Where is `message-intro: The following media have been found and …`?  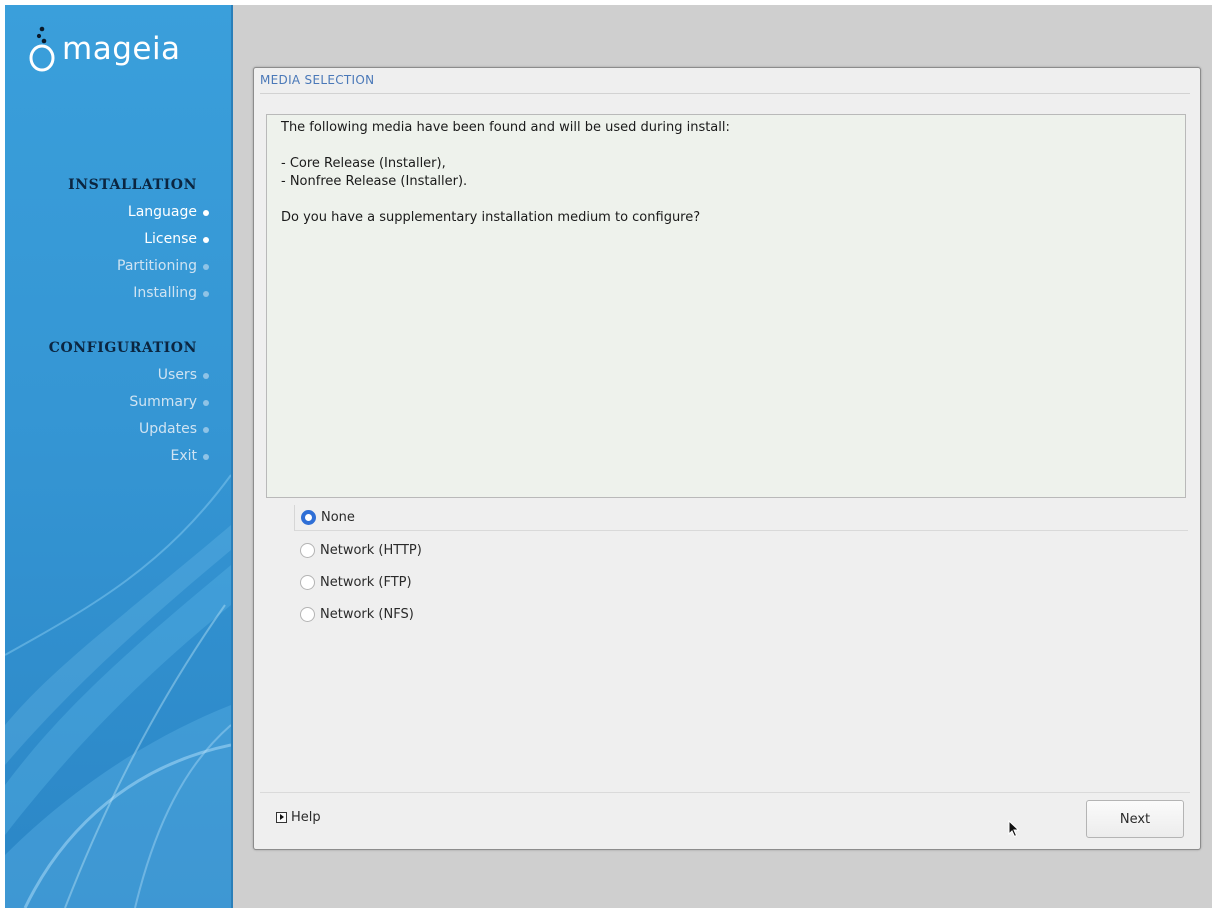 message-intro: The following media have been found and … is located at coordinates (505, 127).